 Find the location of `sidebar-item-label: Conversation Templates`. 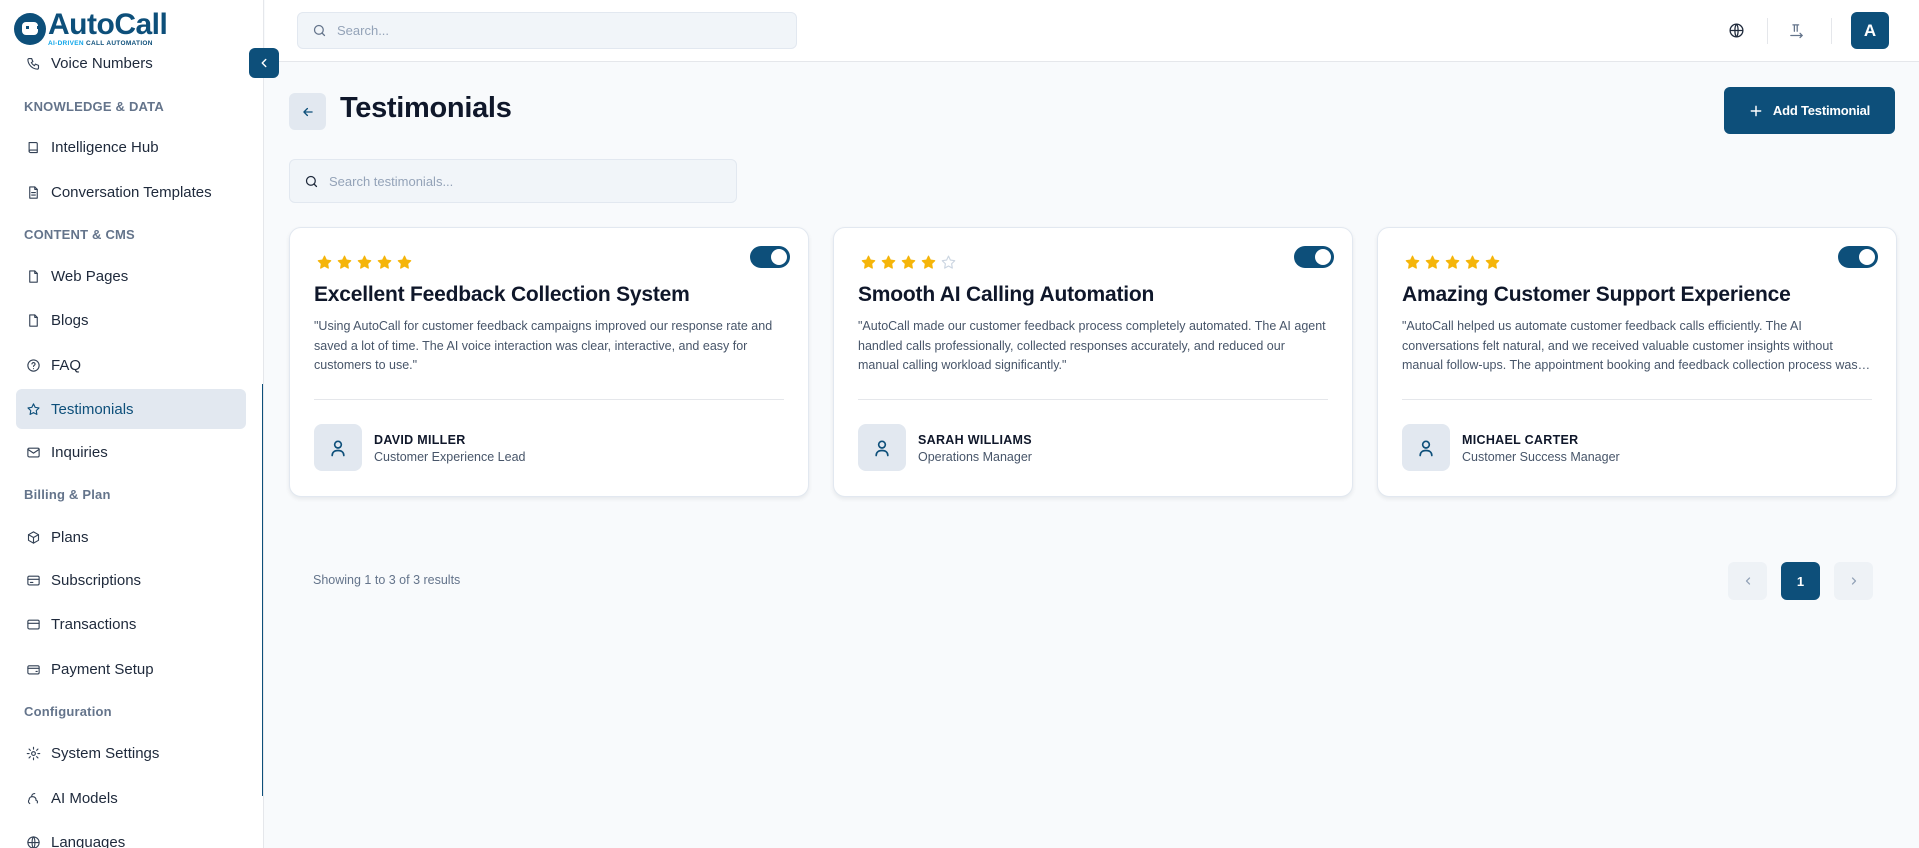

sidebar-item-label: Conversation Templates is located at coordinates (131, 192).